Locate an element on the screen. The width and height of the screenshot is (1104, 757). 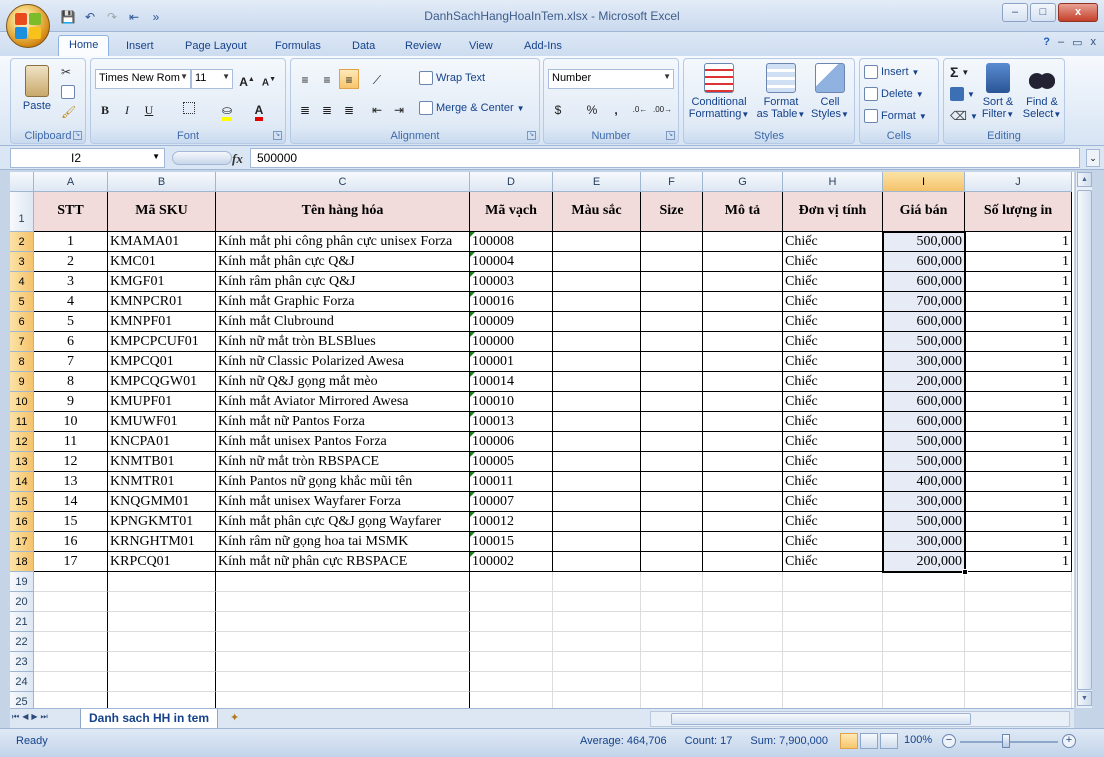
horizontal-scrollbar is located at coordinates (860, 719).